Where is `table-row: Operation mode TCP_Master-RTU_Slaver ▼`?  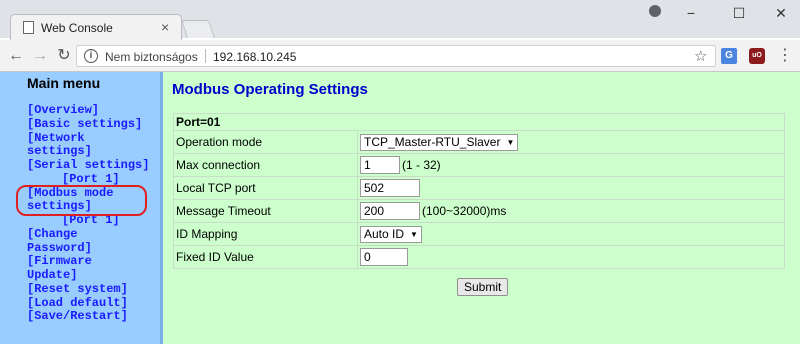 table-row: Operation mode TCP_Master-RTU_Slaver ▼ is located at coordinates (479, 142).